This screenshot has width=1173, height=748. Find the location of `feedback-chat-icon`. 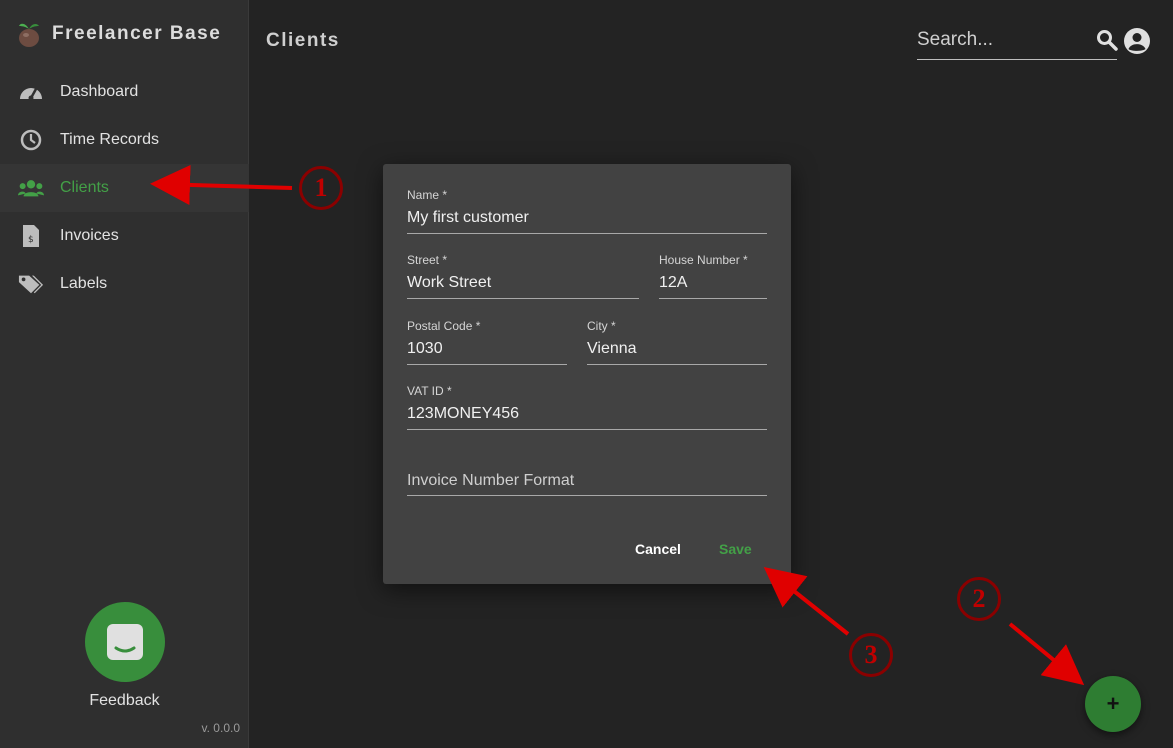

feedback-chat-icon is located at coordinates (125, 642).